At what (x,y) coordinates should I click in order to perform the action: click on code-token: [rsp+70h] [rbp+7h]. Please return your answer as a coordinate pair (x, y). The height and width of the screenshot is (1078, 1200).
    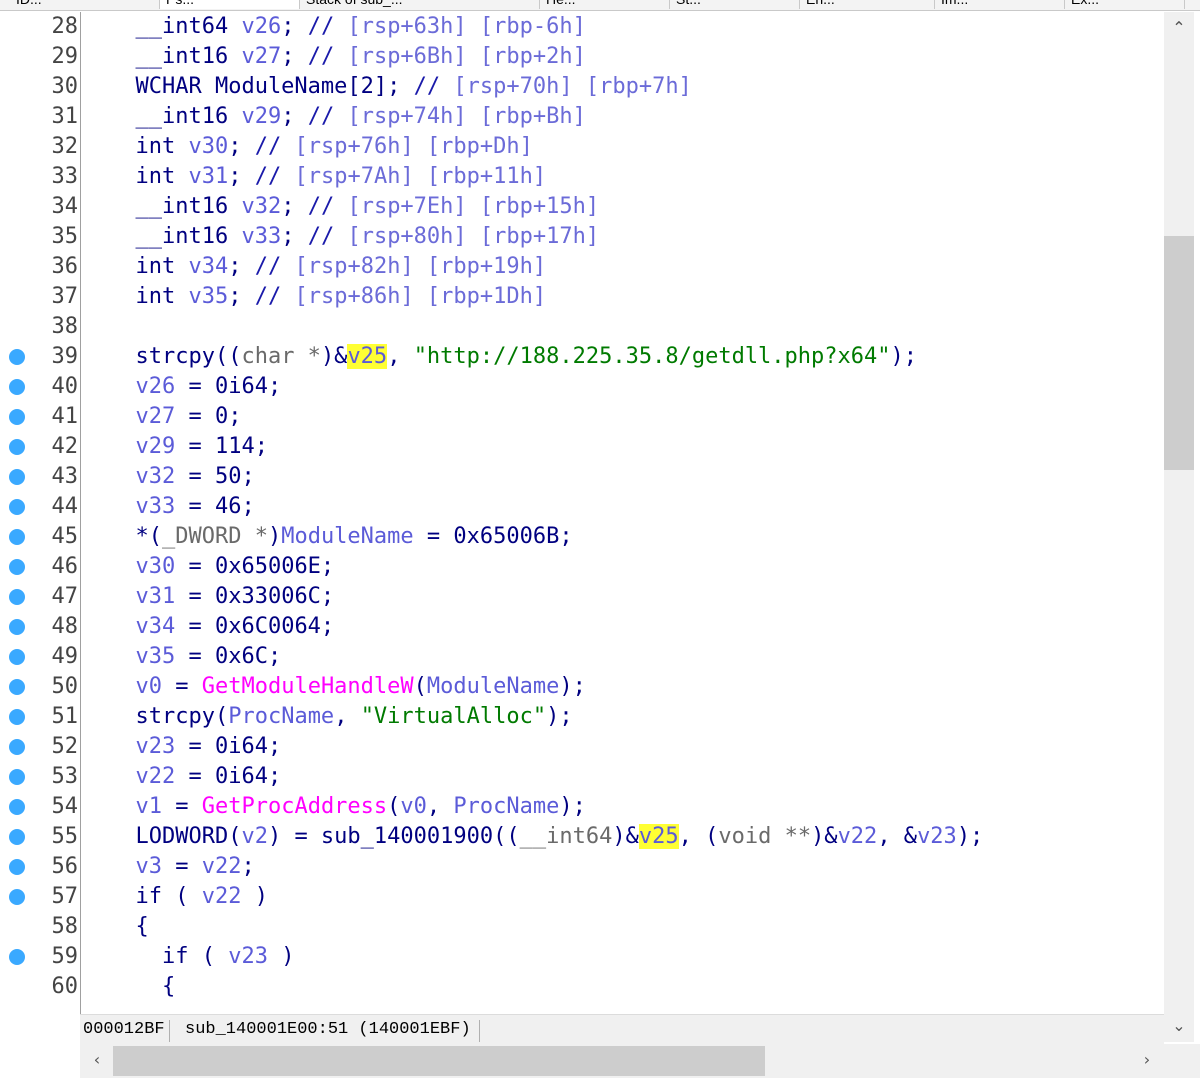
    Looking at the image, I should click on (572, 86).